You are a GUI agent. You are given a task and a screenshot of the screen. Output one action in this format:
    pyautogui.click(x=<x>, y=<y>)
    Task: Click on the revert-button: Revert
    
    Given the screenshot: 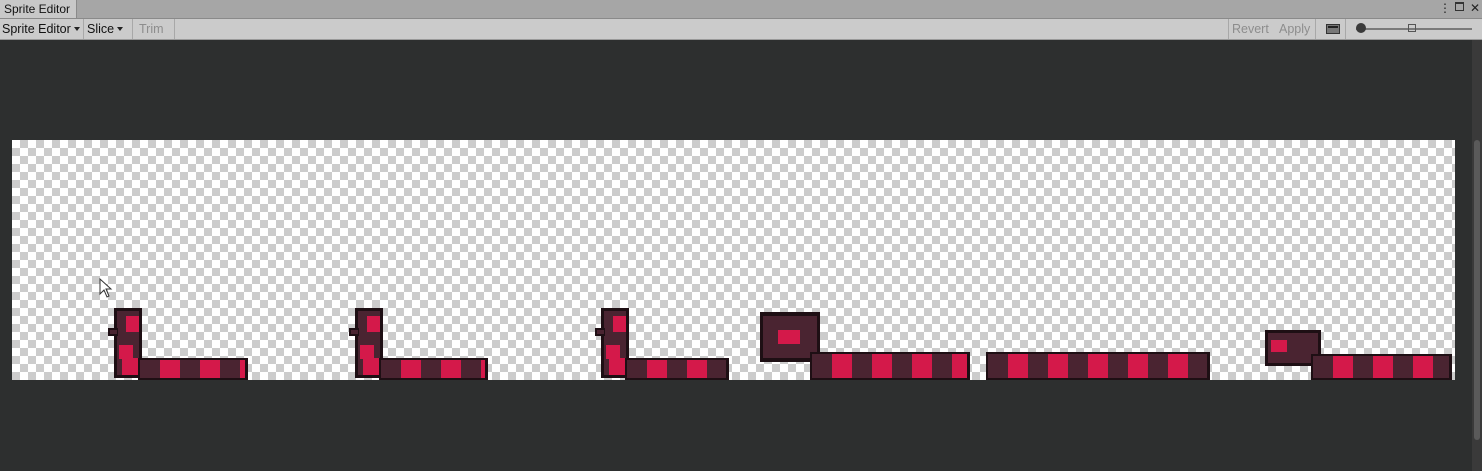 What is the action you would take?
    pyautogui.click(x=1251, y=29)
    